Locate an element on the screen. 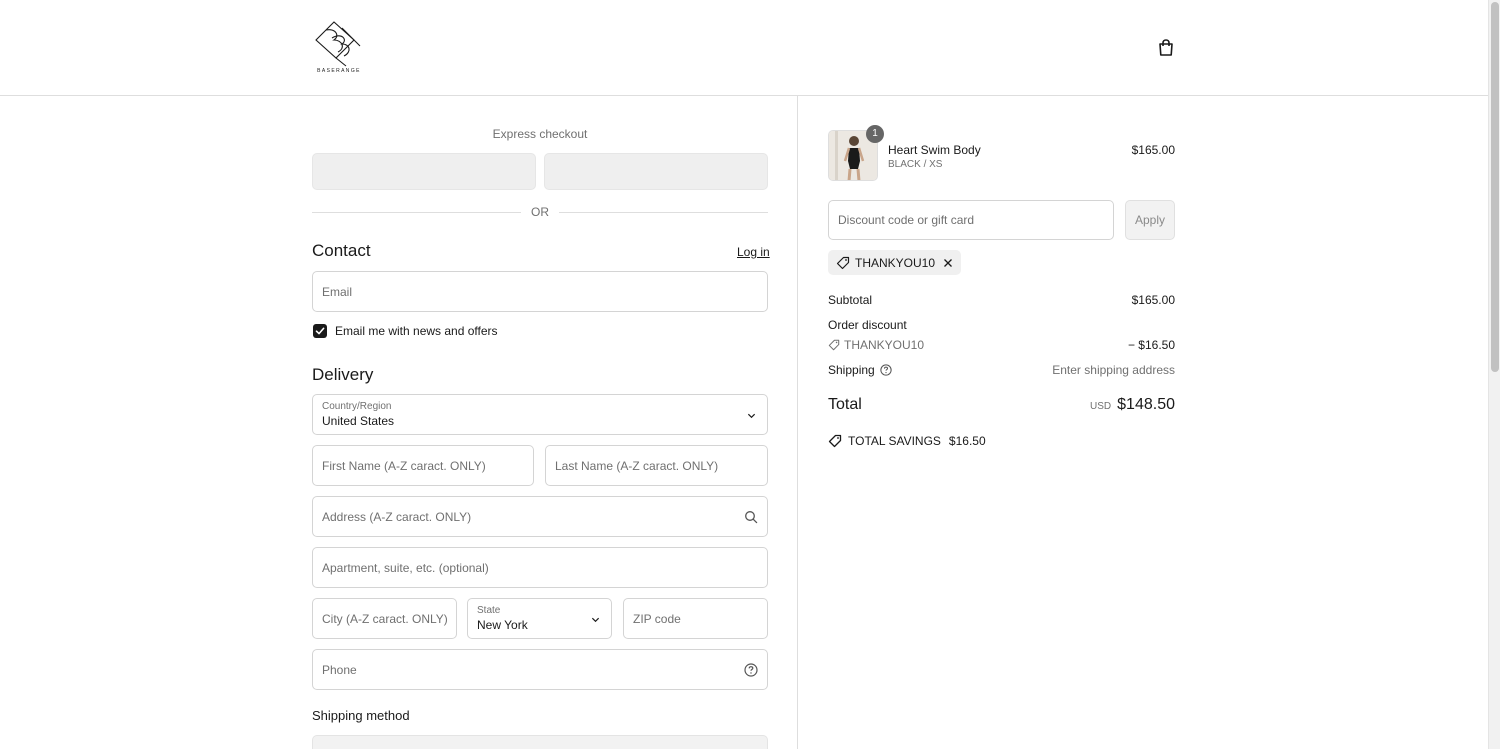 This screenshot has height=749, width=1500. or-divider: OR is located at coordinates (540, 212).